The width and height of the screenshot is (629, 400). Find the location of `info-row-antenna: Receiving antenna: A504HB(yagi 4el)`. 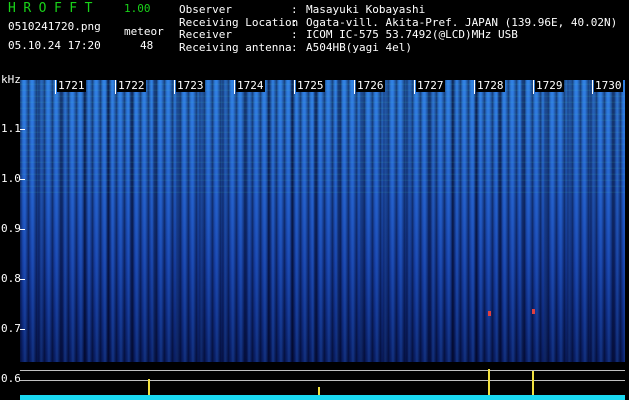

info-row-antenna: Receiving antenna: A504HB(yagi 4el) is located at coordinates (398, 47).